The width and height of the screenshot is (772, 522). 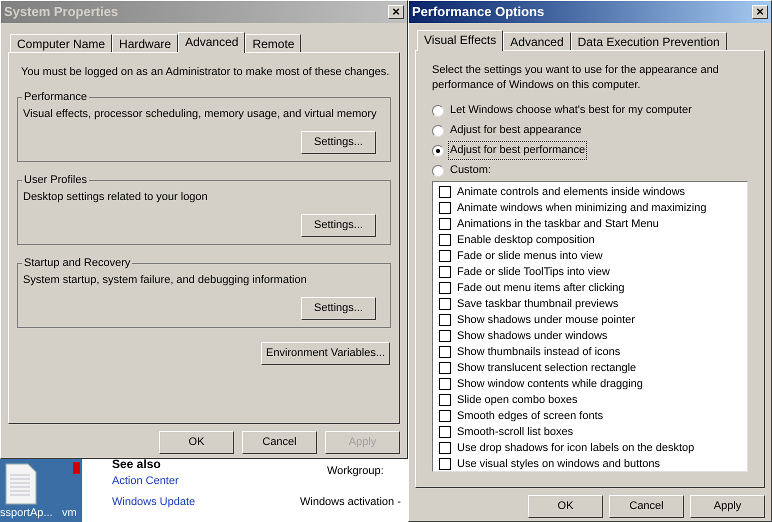 I want to click on checkbox-label: Fade or slide menus into view, so click(x=530, y=256).